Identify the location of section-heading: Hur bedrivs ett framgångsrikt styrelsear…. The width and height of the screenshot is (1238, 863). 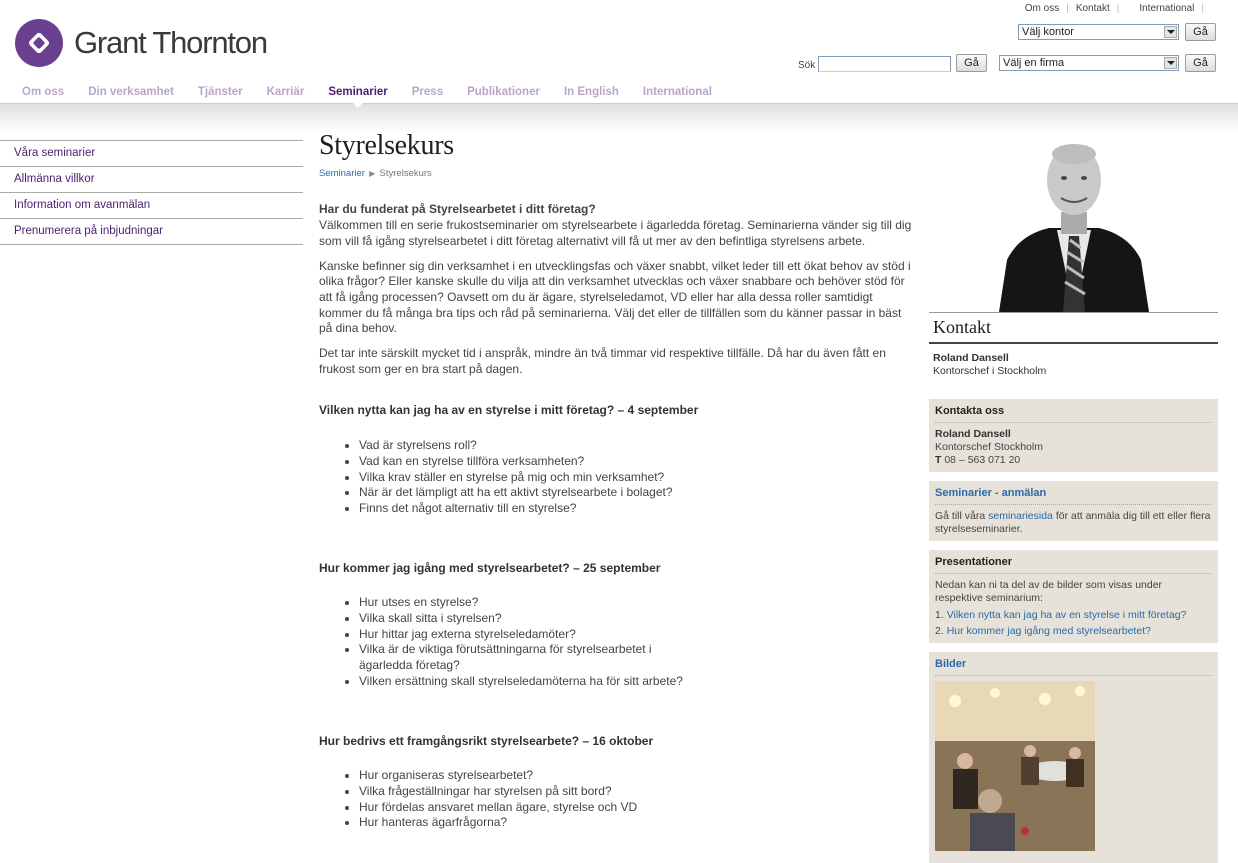
(486, 740).